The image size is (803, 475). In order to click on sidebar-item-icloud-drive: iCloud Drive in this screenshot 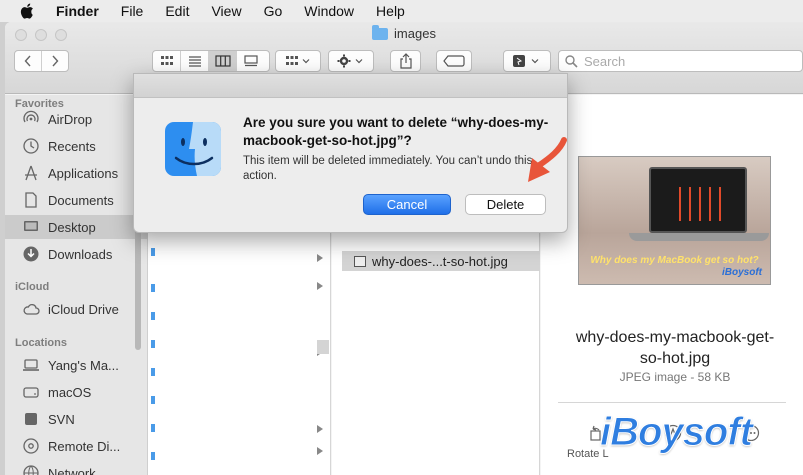, I will do `click(76, 309)`.